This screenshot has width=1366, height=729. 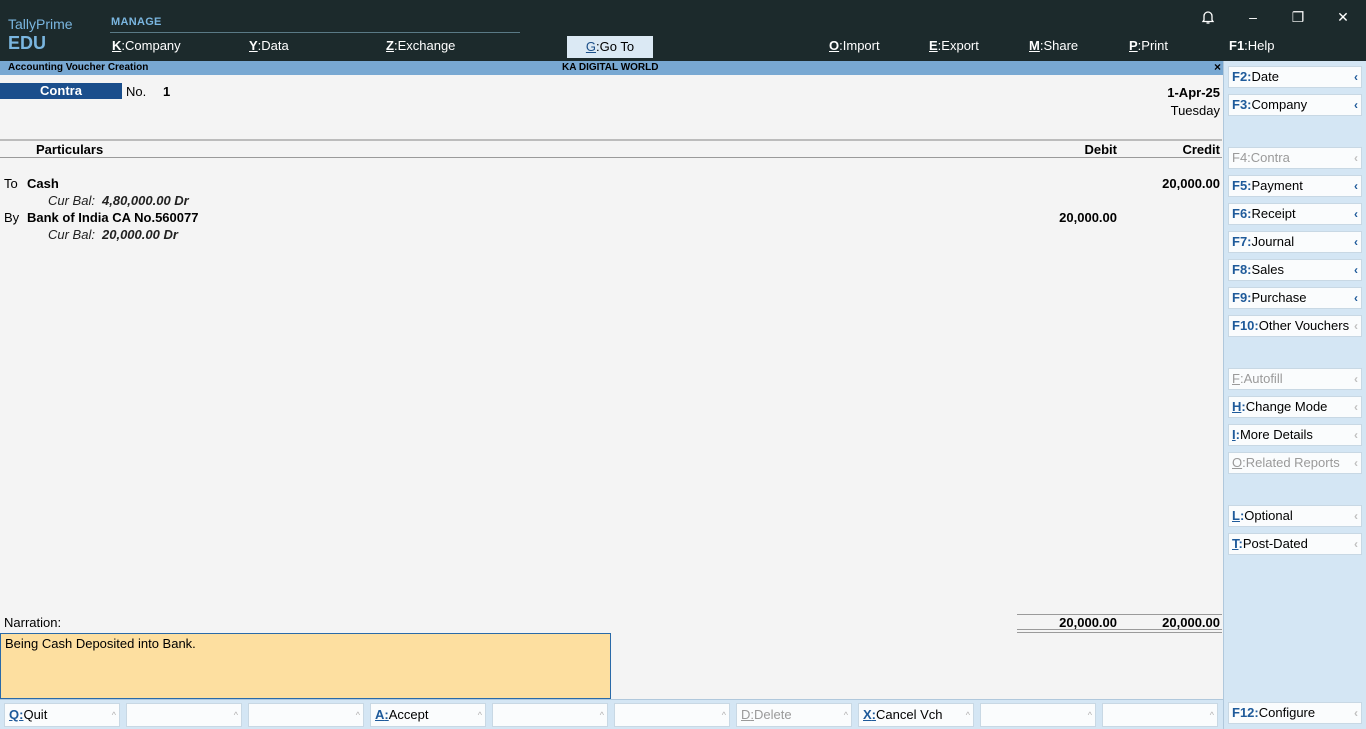 What do you see at coordinates (834, 45) in the screenshot?
I see `menu-key: O` at bounding box center [834, 45].